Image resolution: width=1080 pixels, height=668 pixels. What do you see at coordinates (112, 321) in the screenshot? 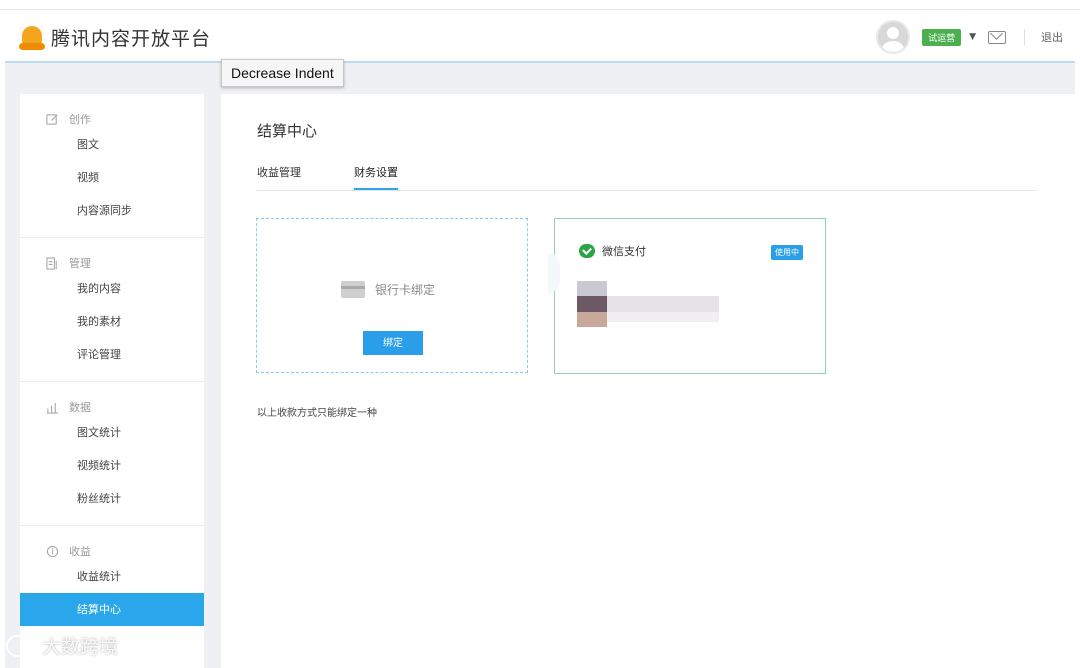
I see `sidebar-item-my-assets: 我的素材` at bounding box center [112, 321].